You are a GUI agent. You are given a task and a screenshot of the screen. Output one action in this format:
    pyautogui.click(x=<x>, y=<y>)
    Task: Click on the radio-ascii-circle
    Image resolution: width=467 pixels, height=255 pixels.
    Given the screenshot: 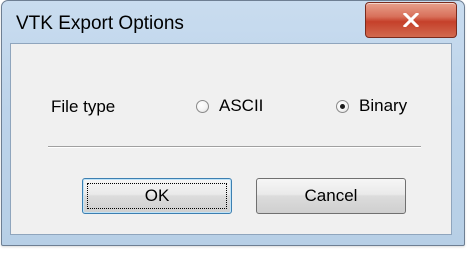 What is the action you would take?
    pyautogui.click(x=202, y=106)
    